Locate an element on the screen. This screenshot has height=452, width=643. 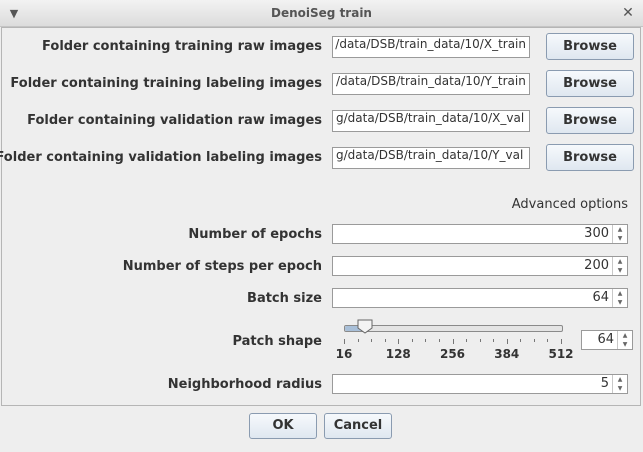
patch-shape-ticks is located at coordinates (453, 342).